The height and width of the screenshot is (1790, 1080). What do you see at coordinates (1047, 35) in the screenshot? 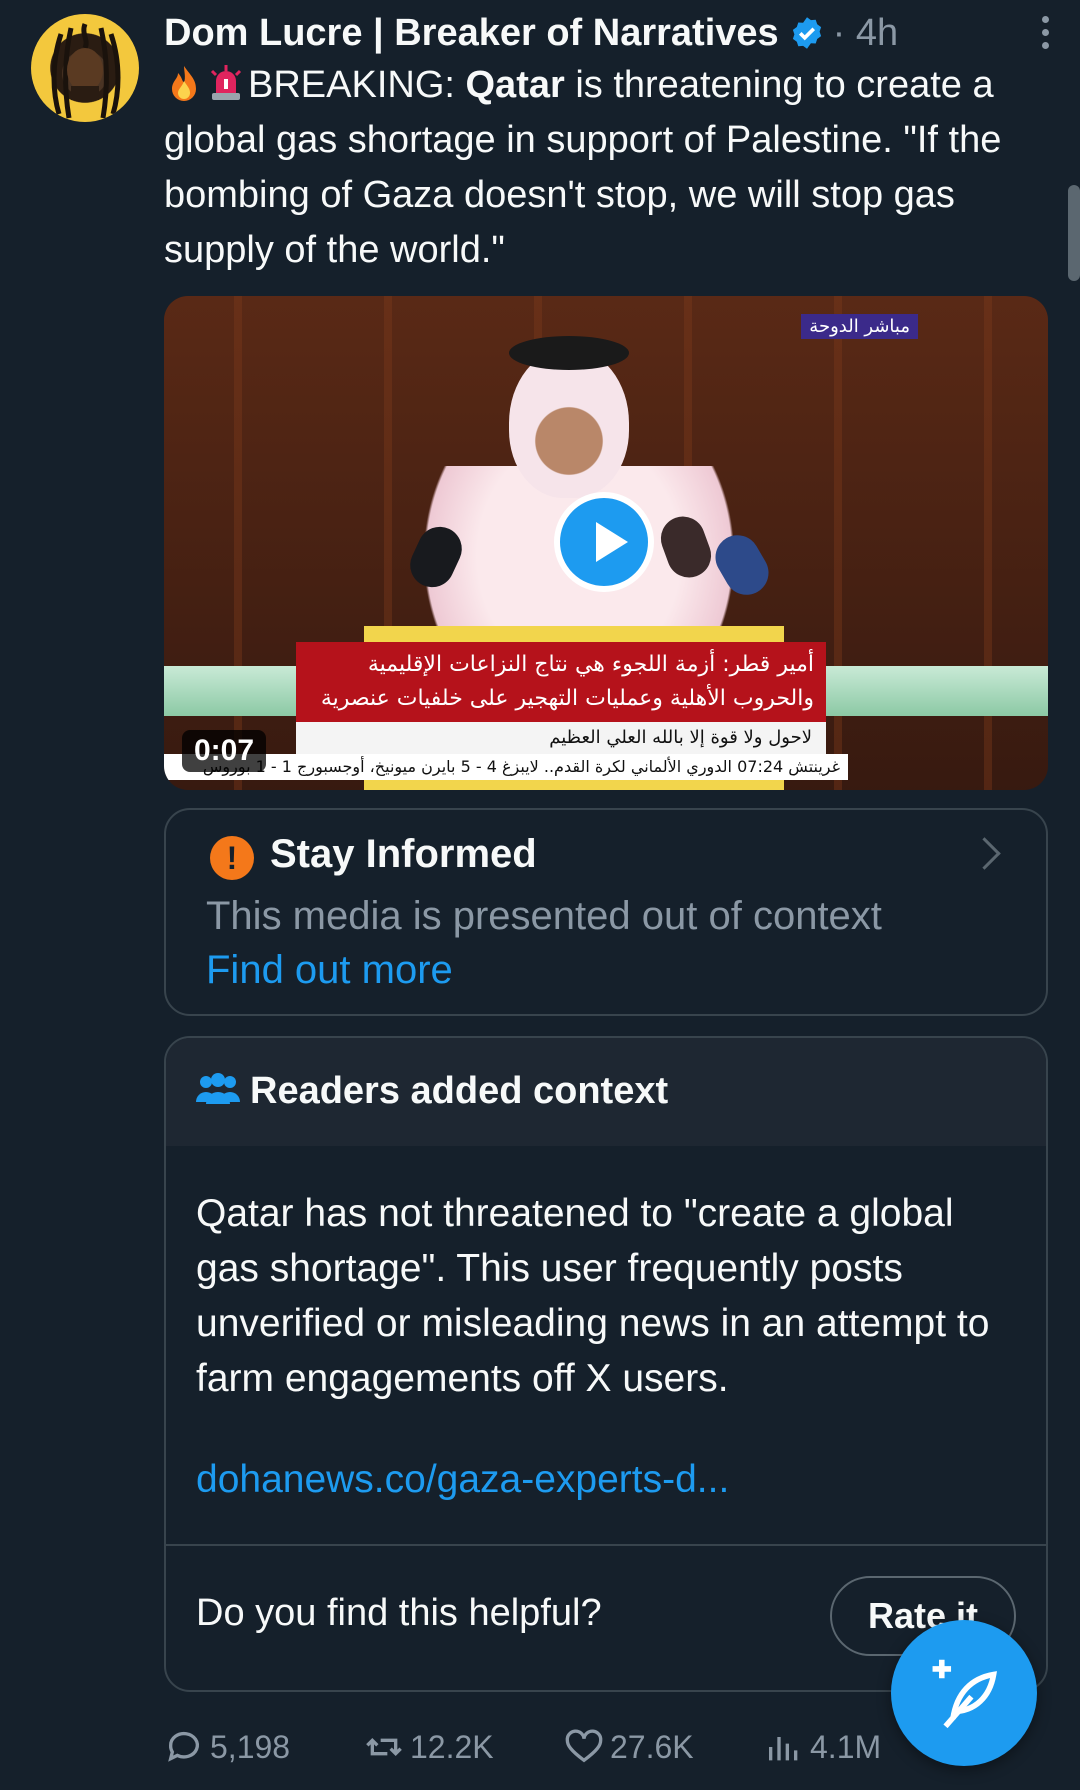
I see `more-options-icon` at bounding box center [1047, 35].